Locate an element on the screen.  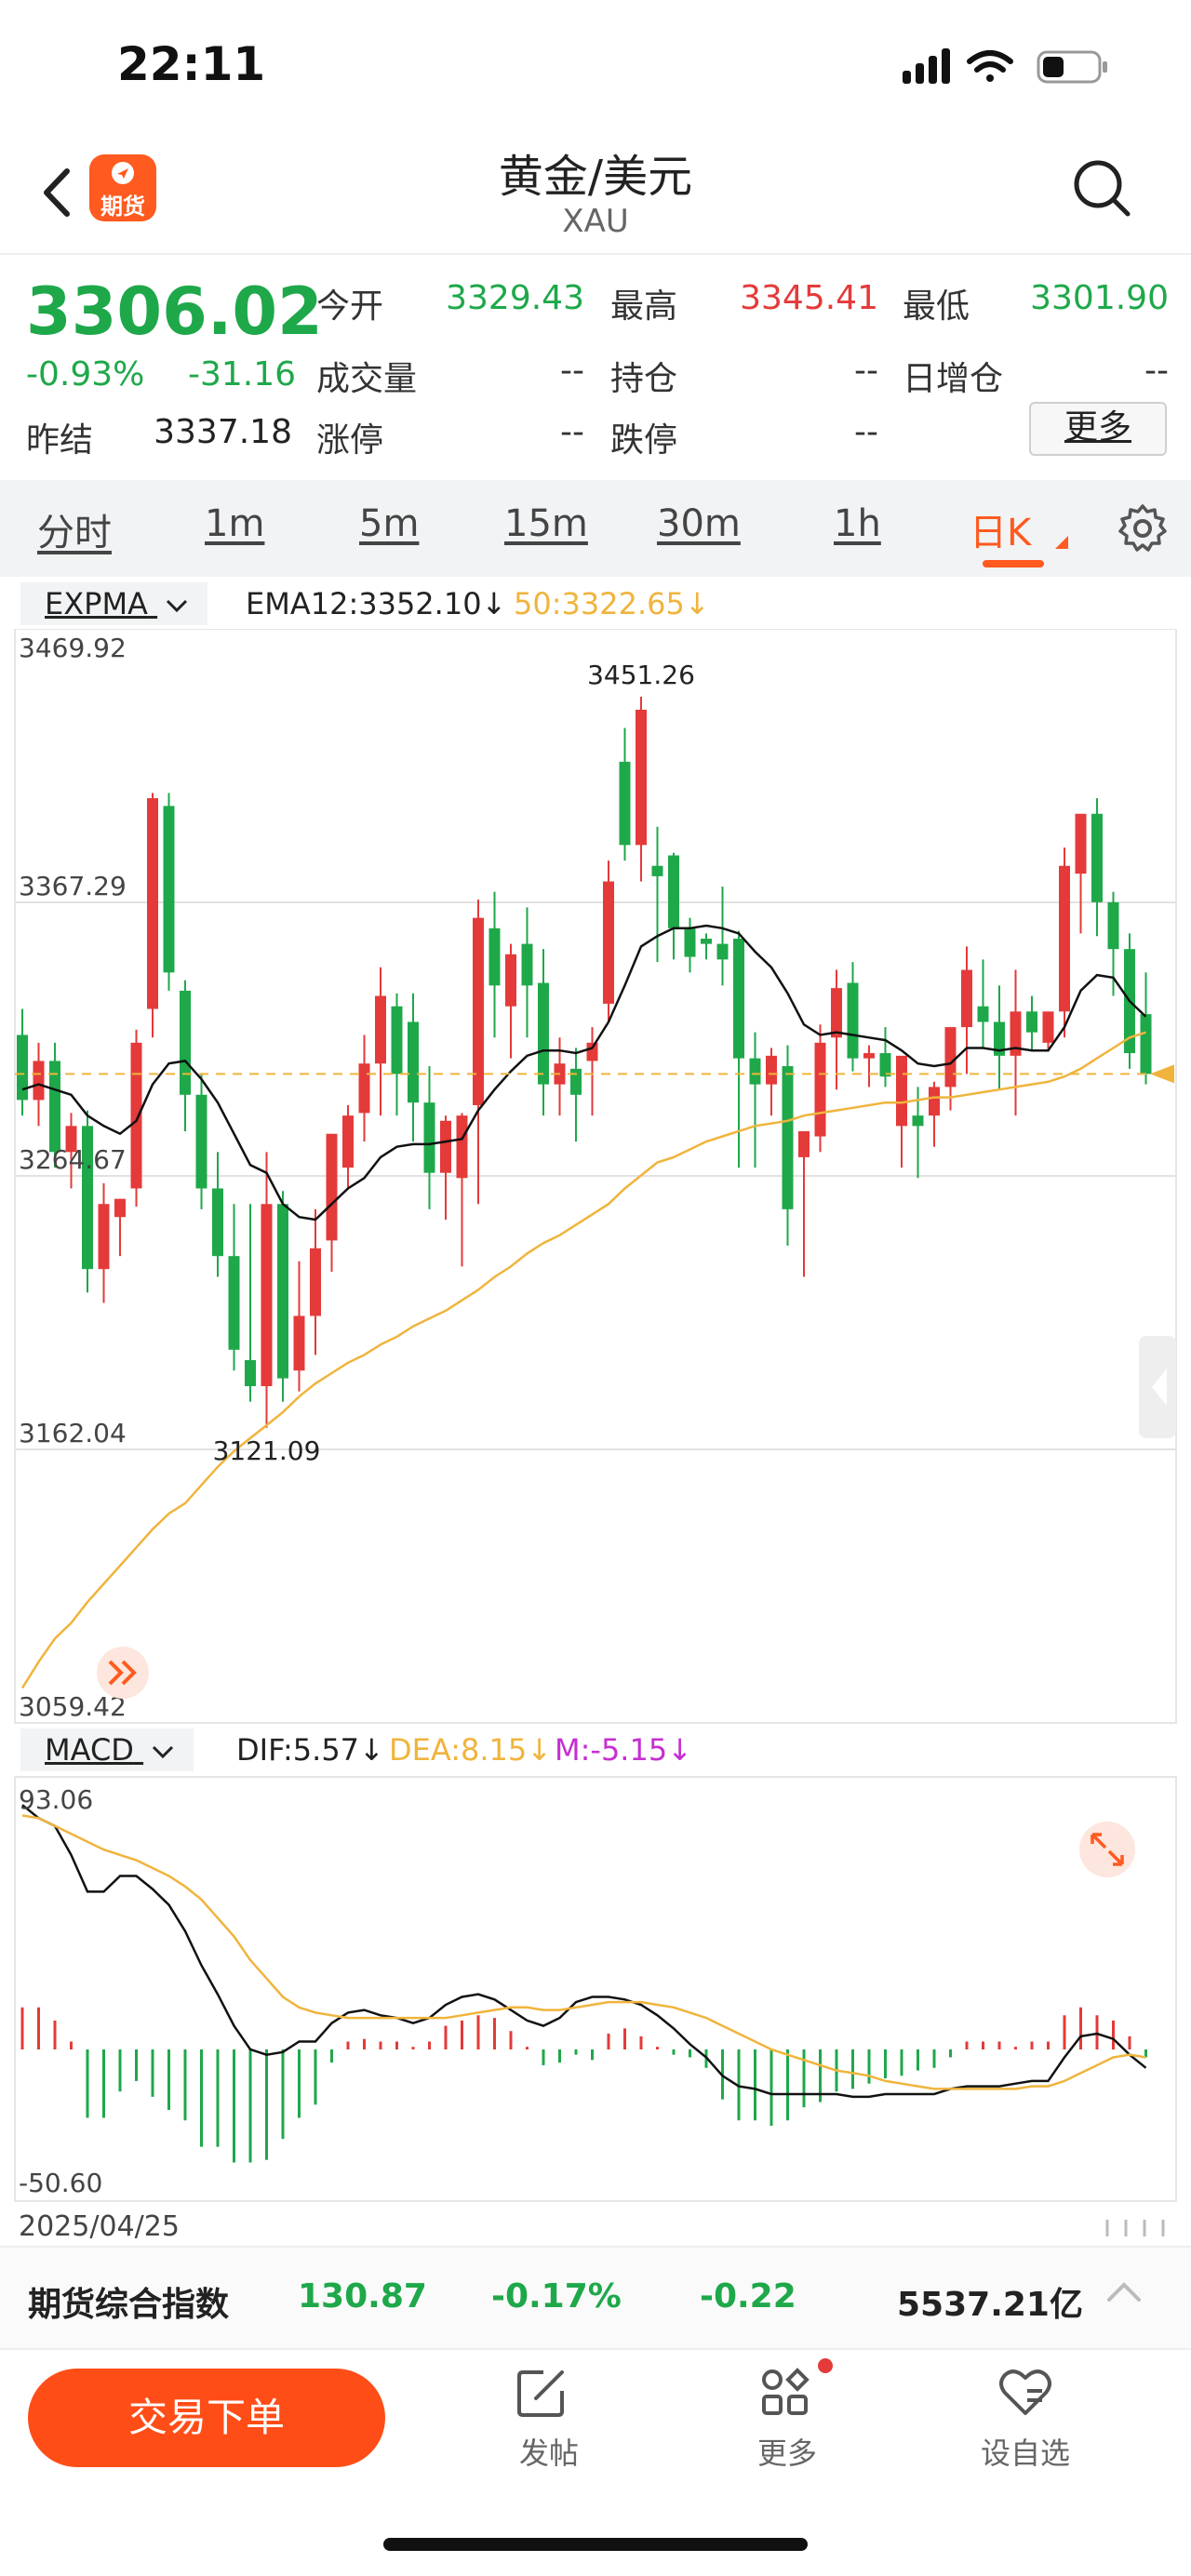
y-axis-label: 3162.04 is located at coordinates (73, 1433).